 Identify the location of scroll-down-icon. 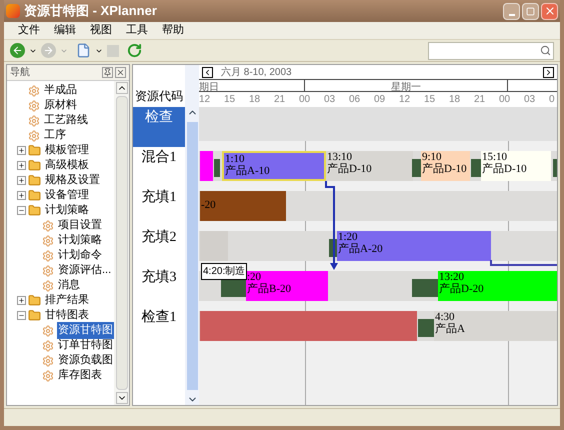
(122, 398).